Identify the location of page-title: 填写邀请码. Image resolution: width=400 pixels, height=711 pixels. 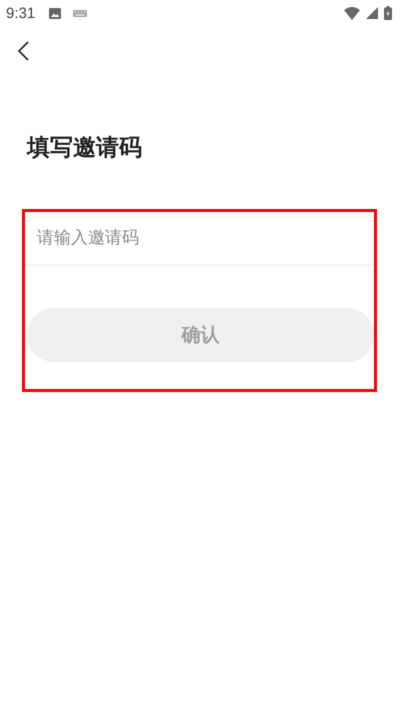
(85, 148).